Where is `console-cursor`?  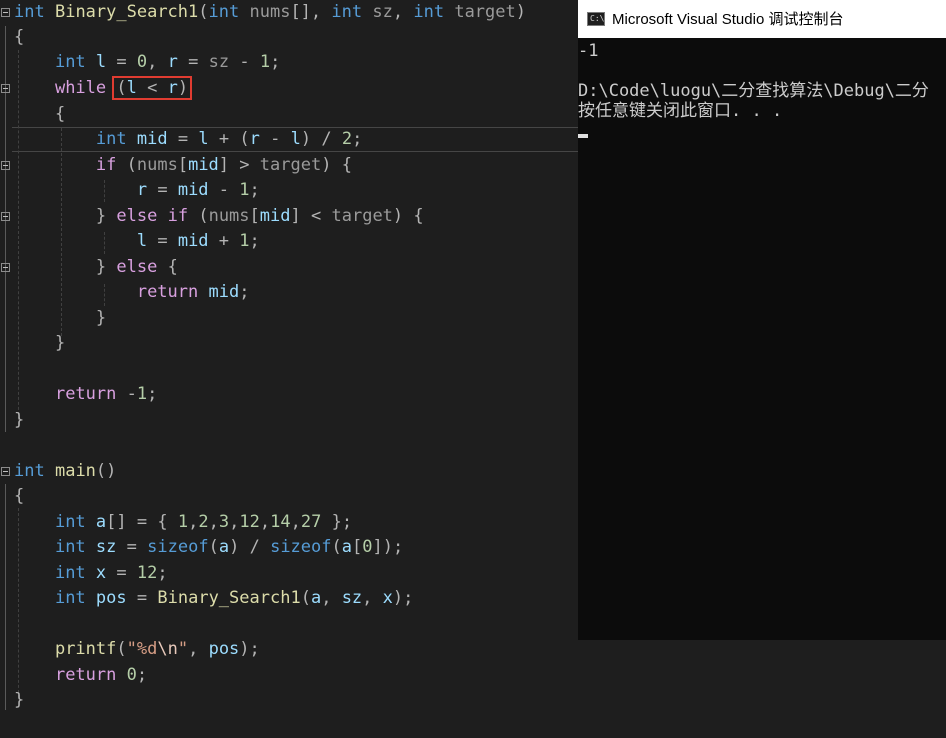 console-cursor is located at coordinates (583, 136).